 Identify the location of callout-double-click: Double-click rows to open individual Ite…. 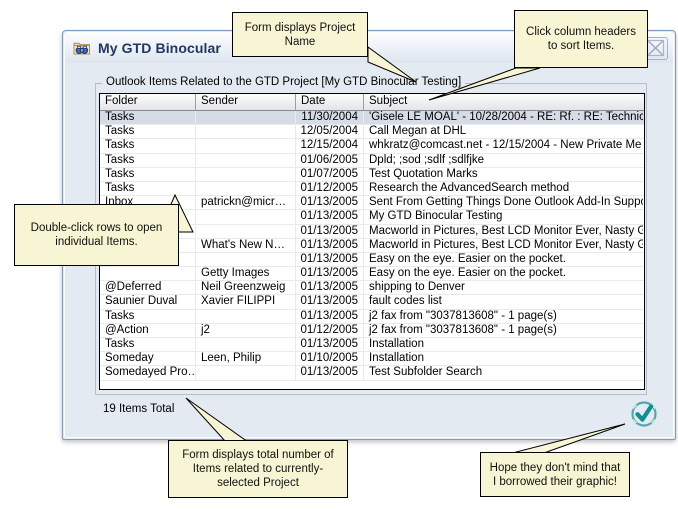
(96, 235).